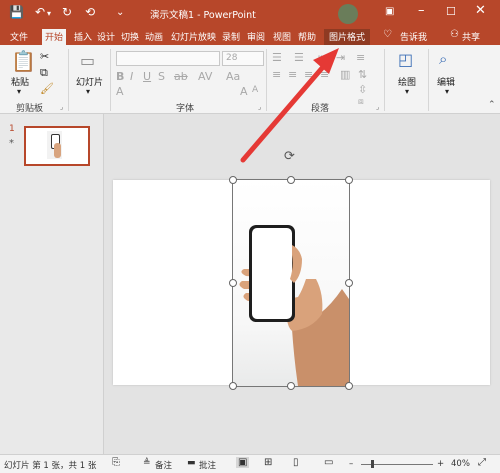  What do you see at coordinates (482, 462) in the screenshot?
I see `fit-to-window-icon: ⤢` at bounding box center [482, 462].